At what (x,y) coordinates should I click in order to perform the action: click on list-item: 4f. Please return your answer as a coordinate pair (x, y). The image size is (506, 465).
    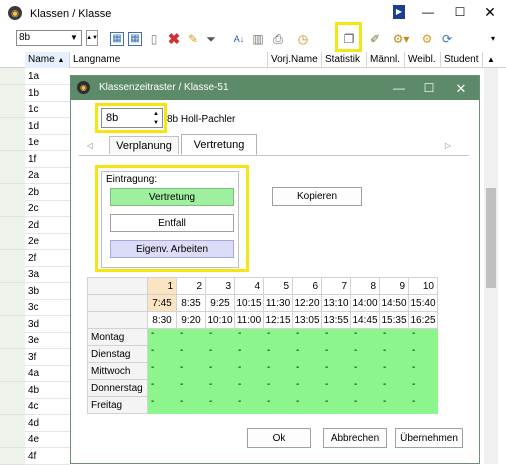
    Looking at the image, I should click on (47, 456).